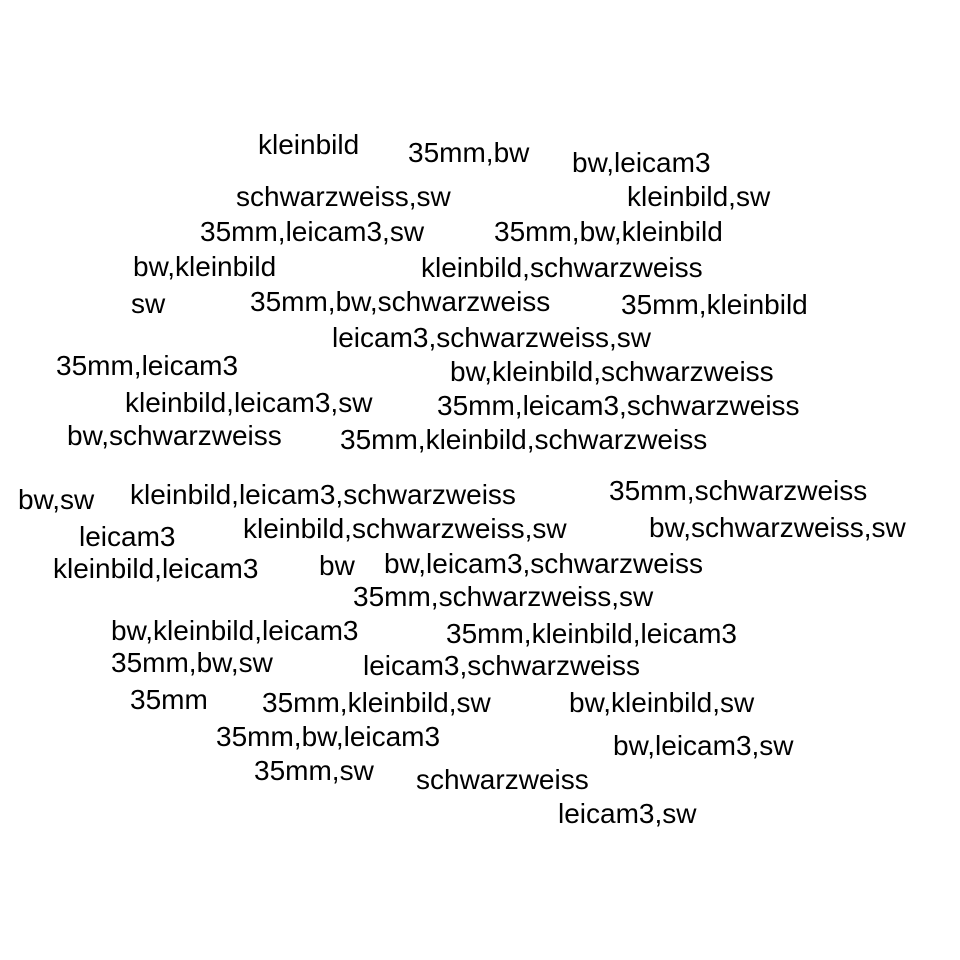 The image size is (960, 960). What do you see at coordinates (155, 569) in the screenshot?
I see `tag-link: kleinbild,leicam3` at bounding box center [155, 569].